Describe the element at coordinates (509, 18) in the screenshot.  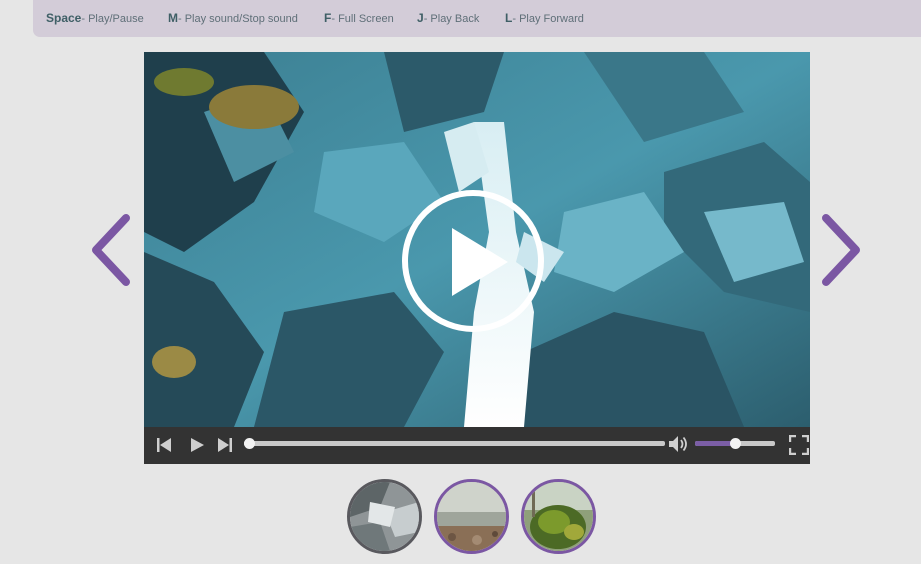
I see `shortcut-key: L` at that location.